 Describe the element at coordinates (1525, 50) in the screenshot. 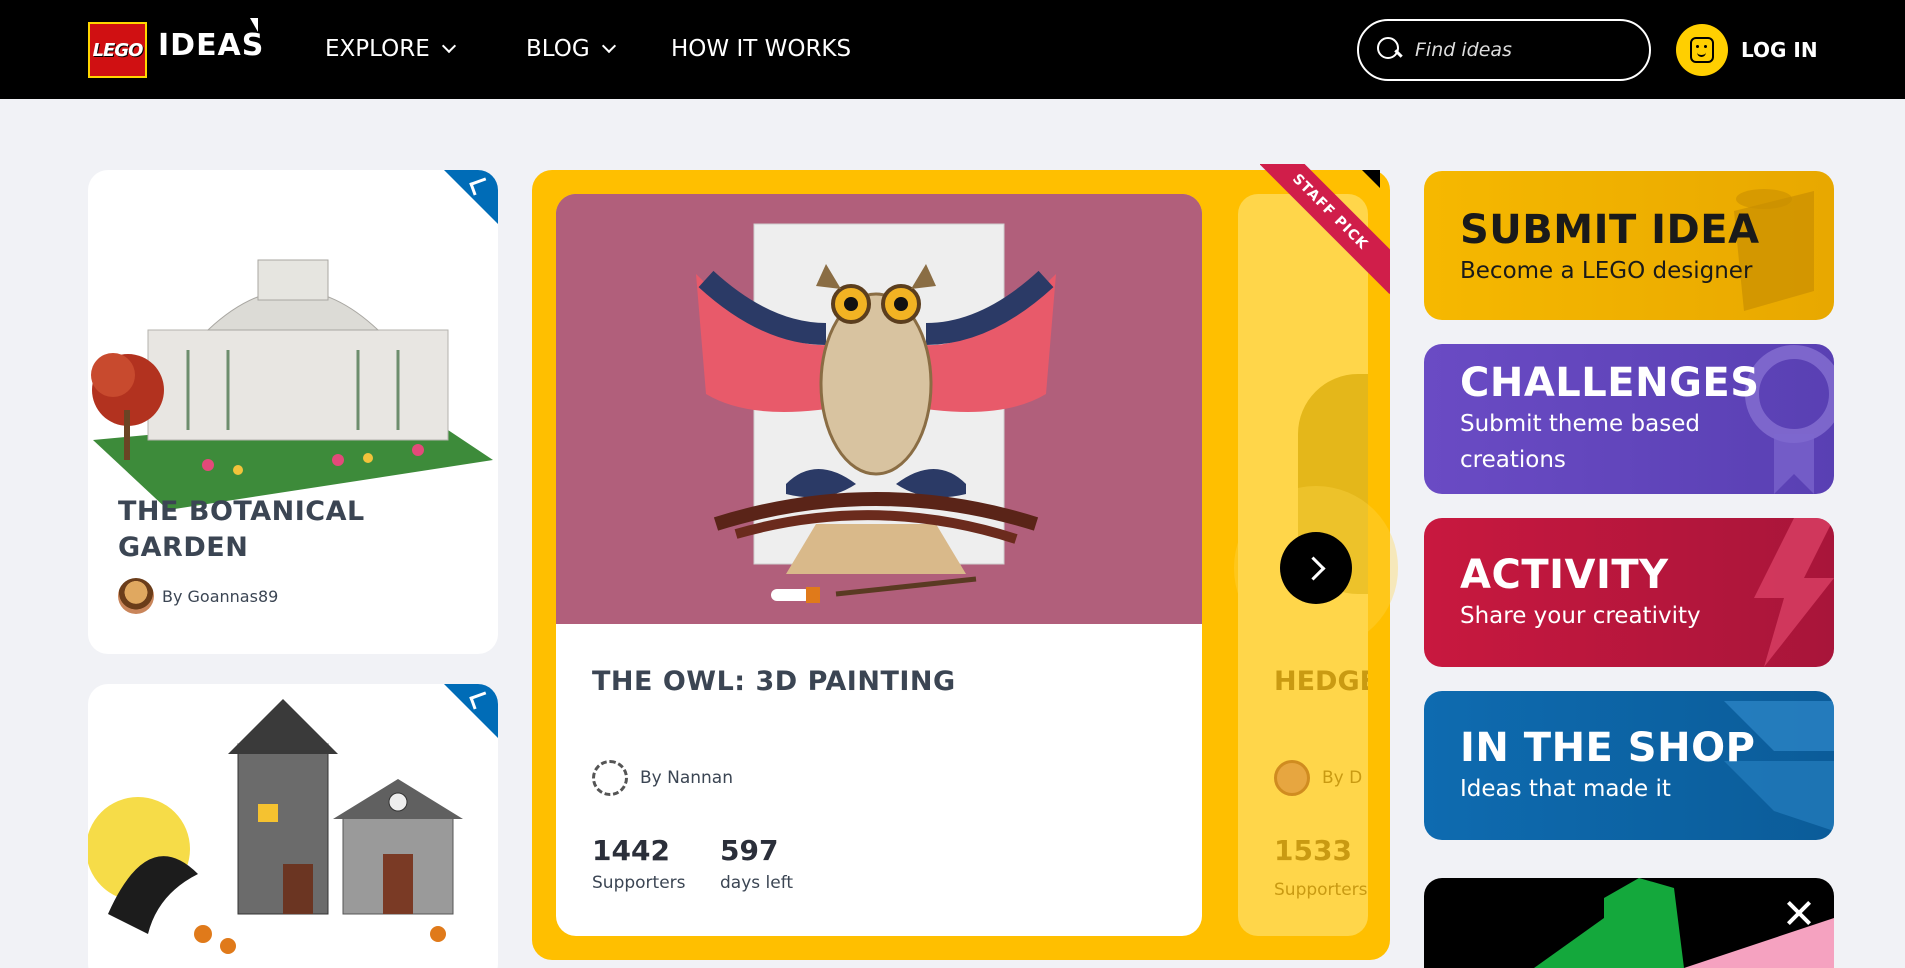

I see `search-input` at that location.